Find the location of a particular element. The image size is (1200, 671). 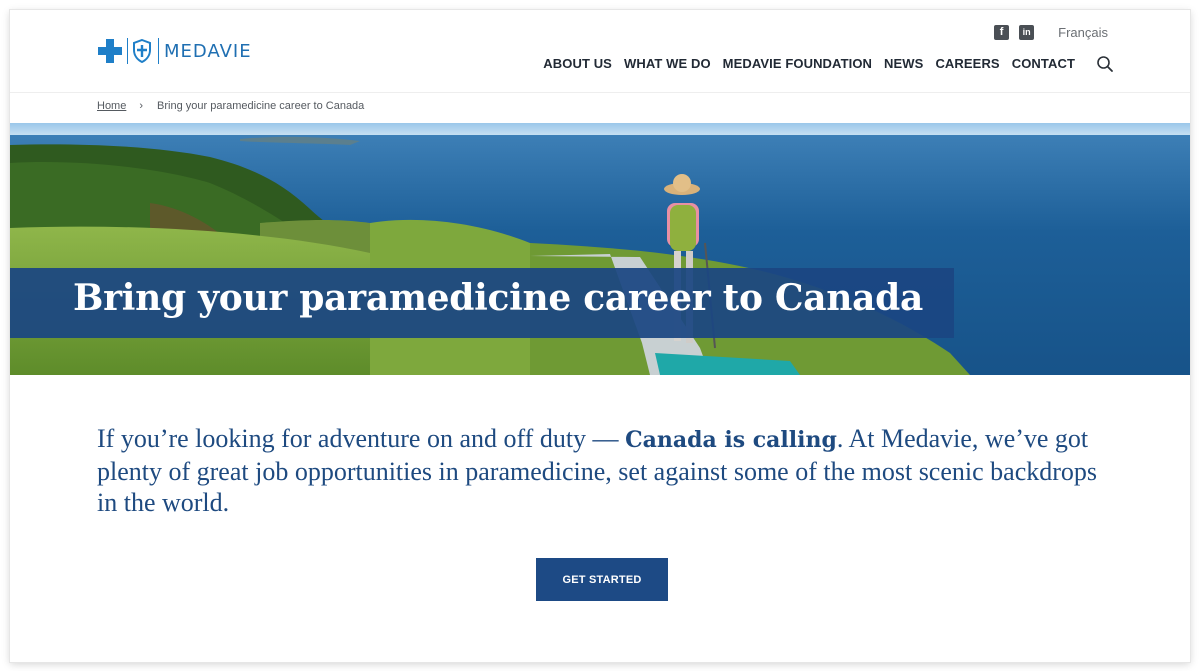

search-icon is located at coordinates (1105, 64).